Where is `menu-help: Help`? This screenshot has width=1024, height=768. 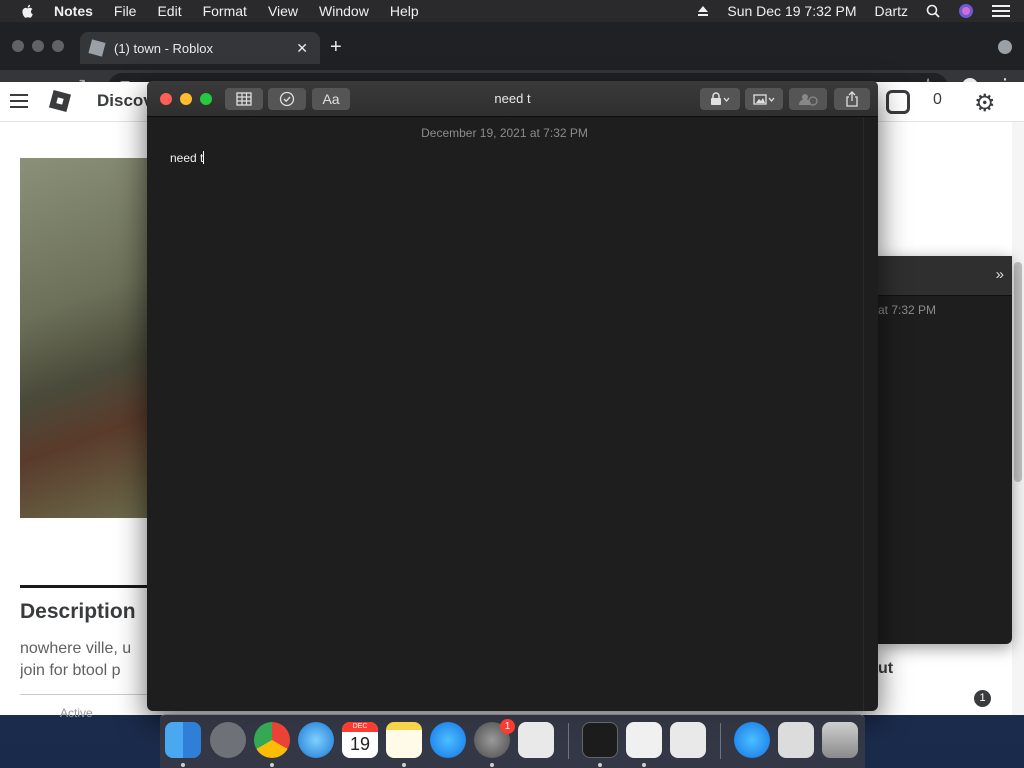
menu-help: Help is located at coordinates (404, 11).